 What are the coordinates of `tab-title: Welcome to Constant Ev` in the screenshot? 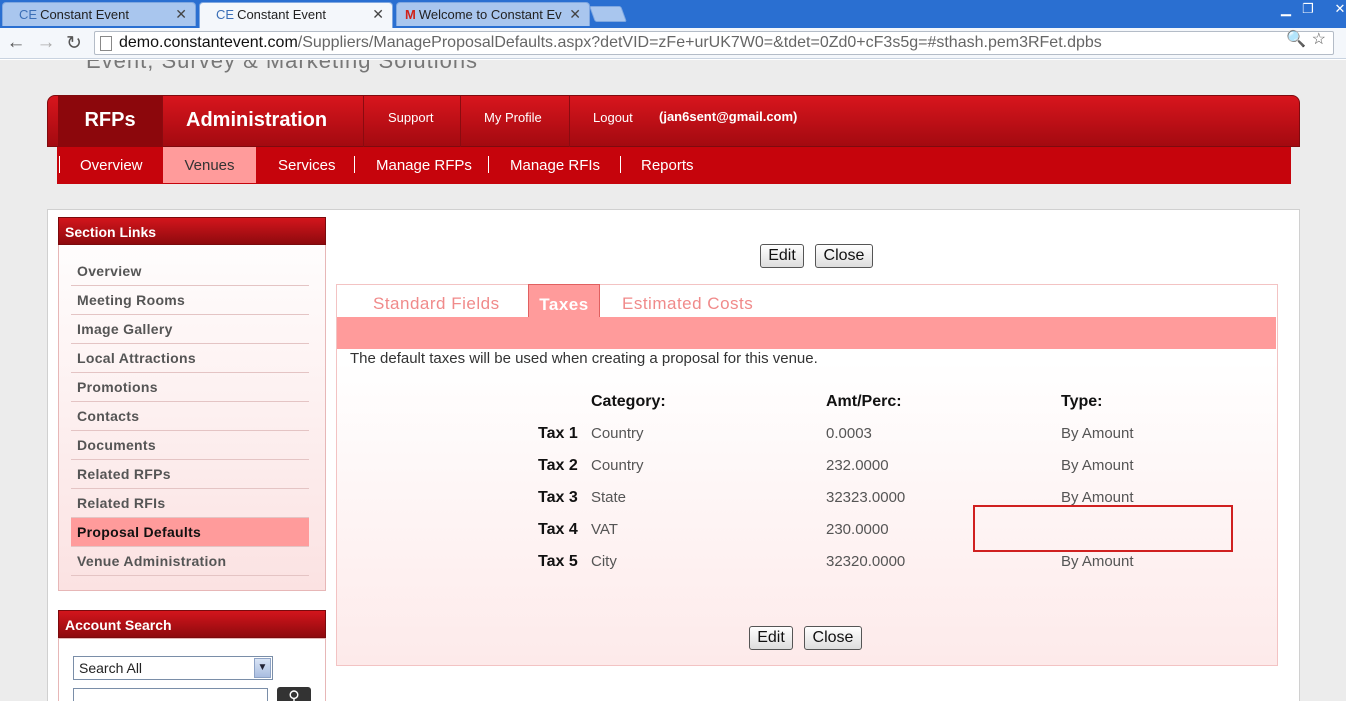 It's located at (490, 14).